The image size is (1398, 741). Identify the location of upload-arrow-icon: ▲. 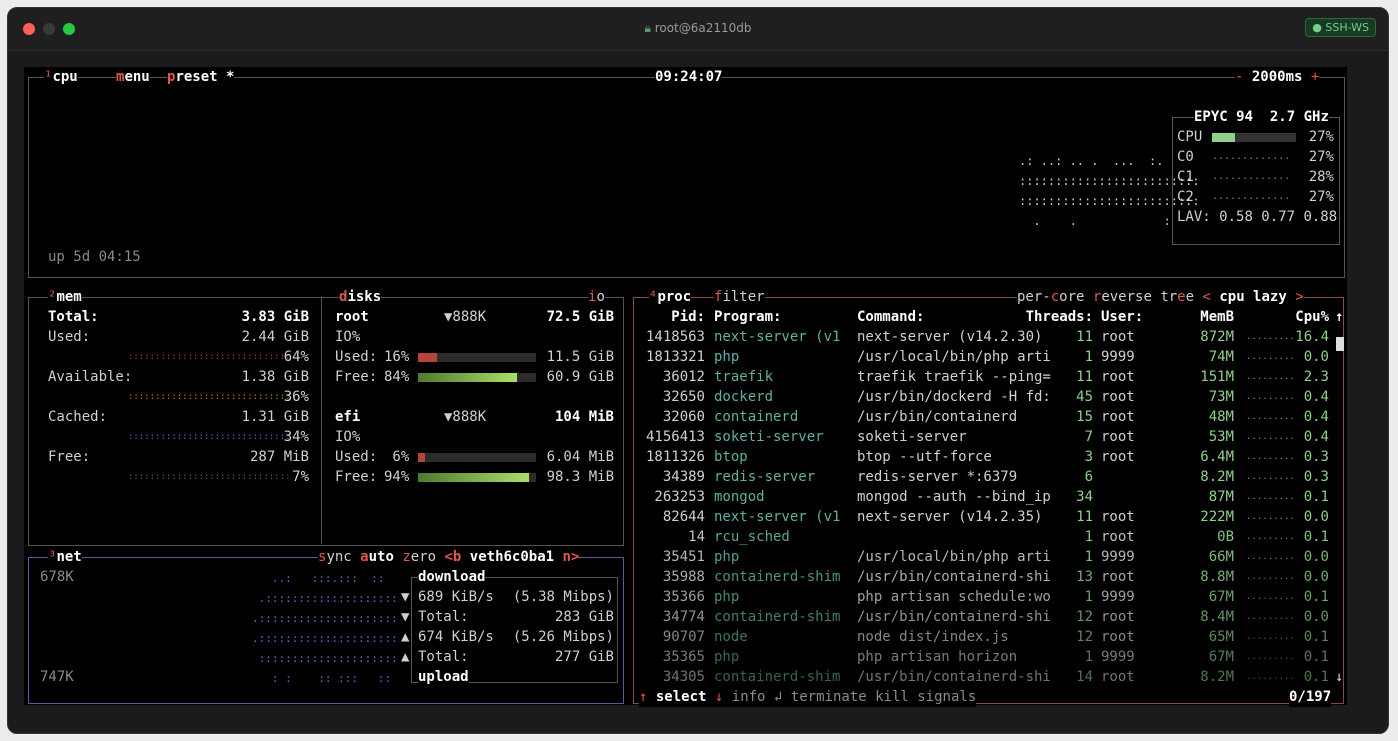
(405, 657).